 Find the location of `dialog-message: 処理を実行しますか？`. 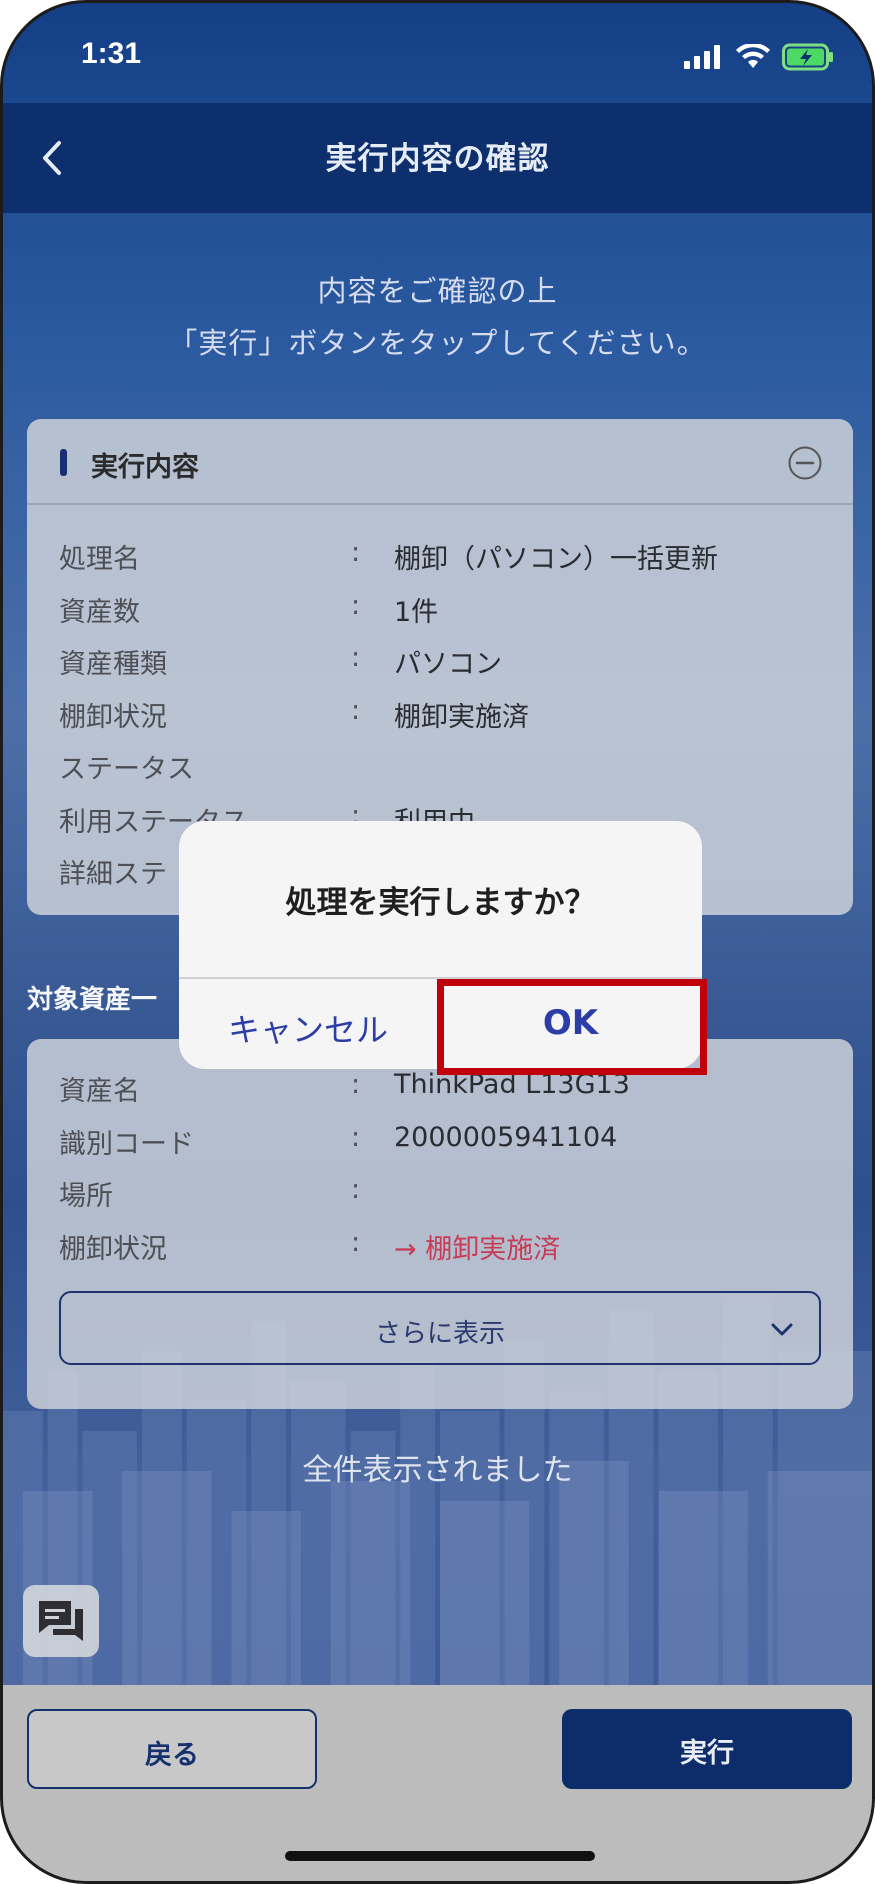

dialog-message: 処理を実行しますか？ is located at coordinates (440, 903).